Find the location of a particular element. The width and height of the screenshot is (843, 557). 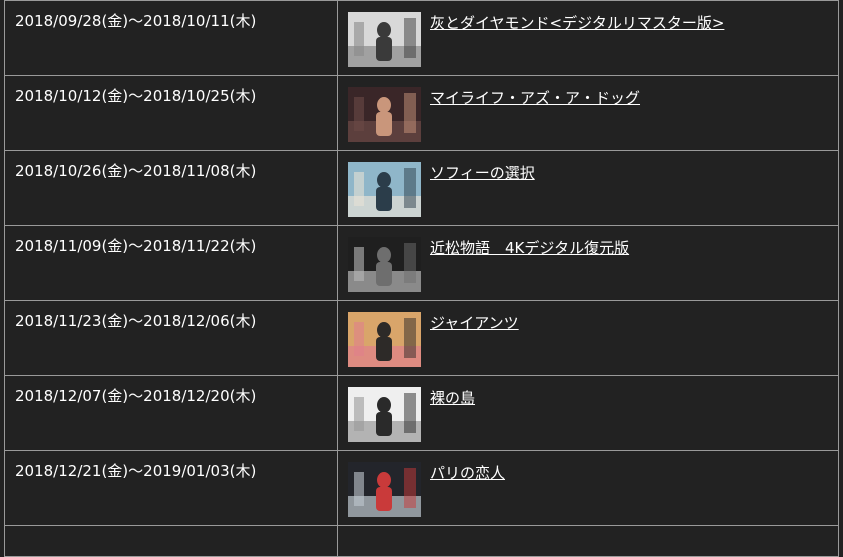

screening-period: 2018/12/21(金)～2019/01/03(木) is located at coordinates (171, 488).